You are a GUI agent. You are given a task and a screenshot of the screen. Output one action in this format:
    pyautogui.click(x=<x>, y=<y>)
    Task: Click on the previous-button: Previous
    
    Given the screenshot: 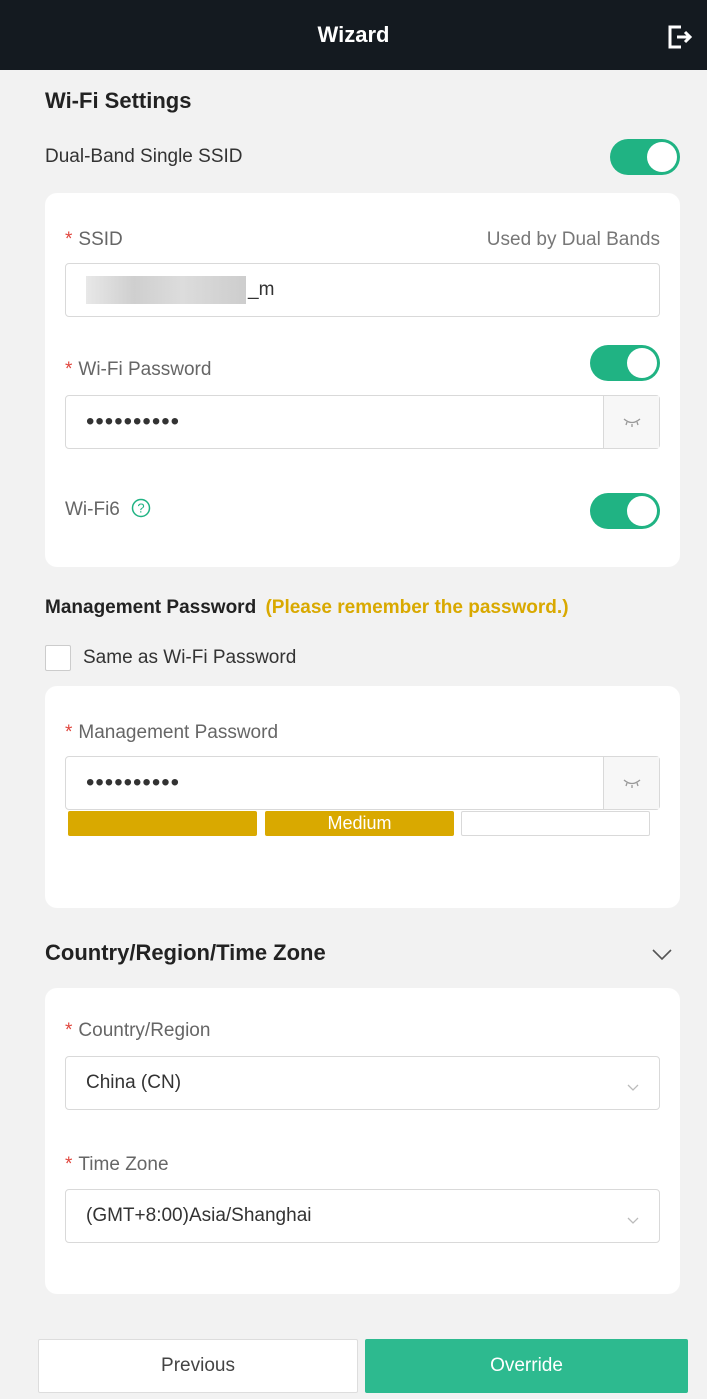 What is the action you would take?
    pyautogui.click(x=198, y=1366)
    